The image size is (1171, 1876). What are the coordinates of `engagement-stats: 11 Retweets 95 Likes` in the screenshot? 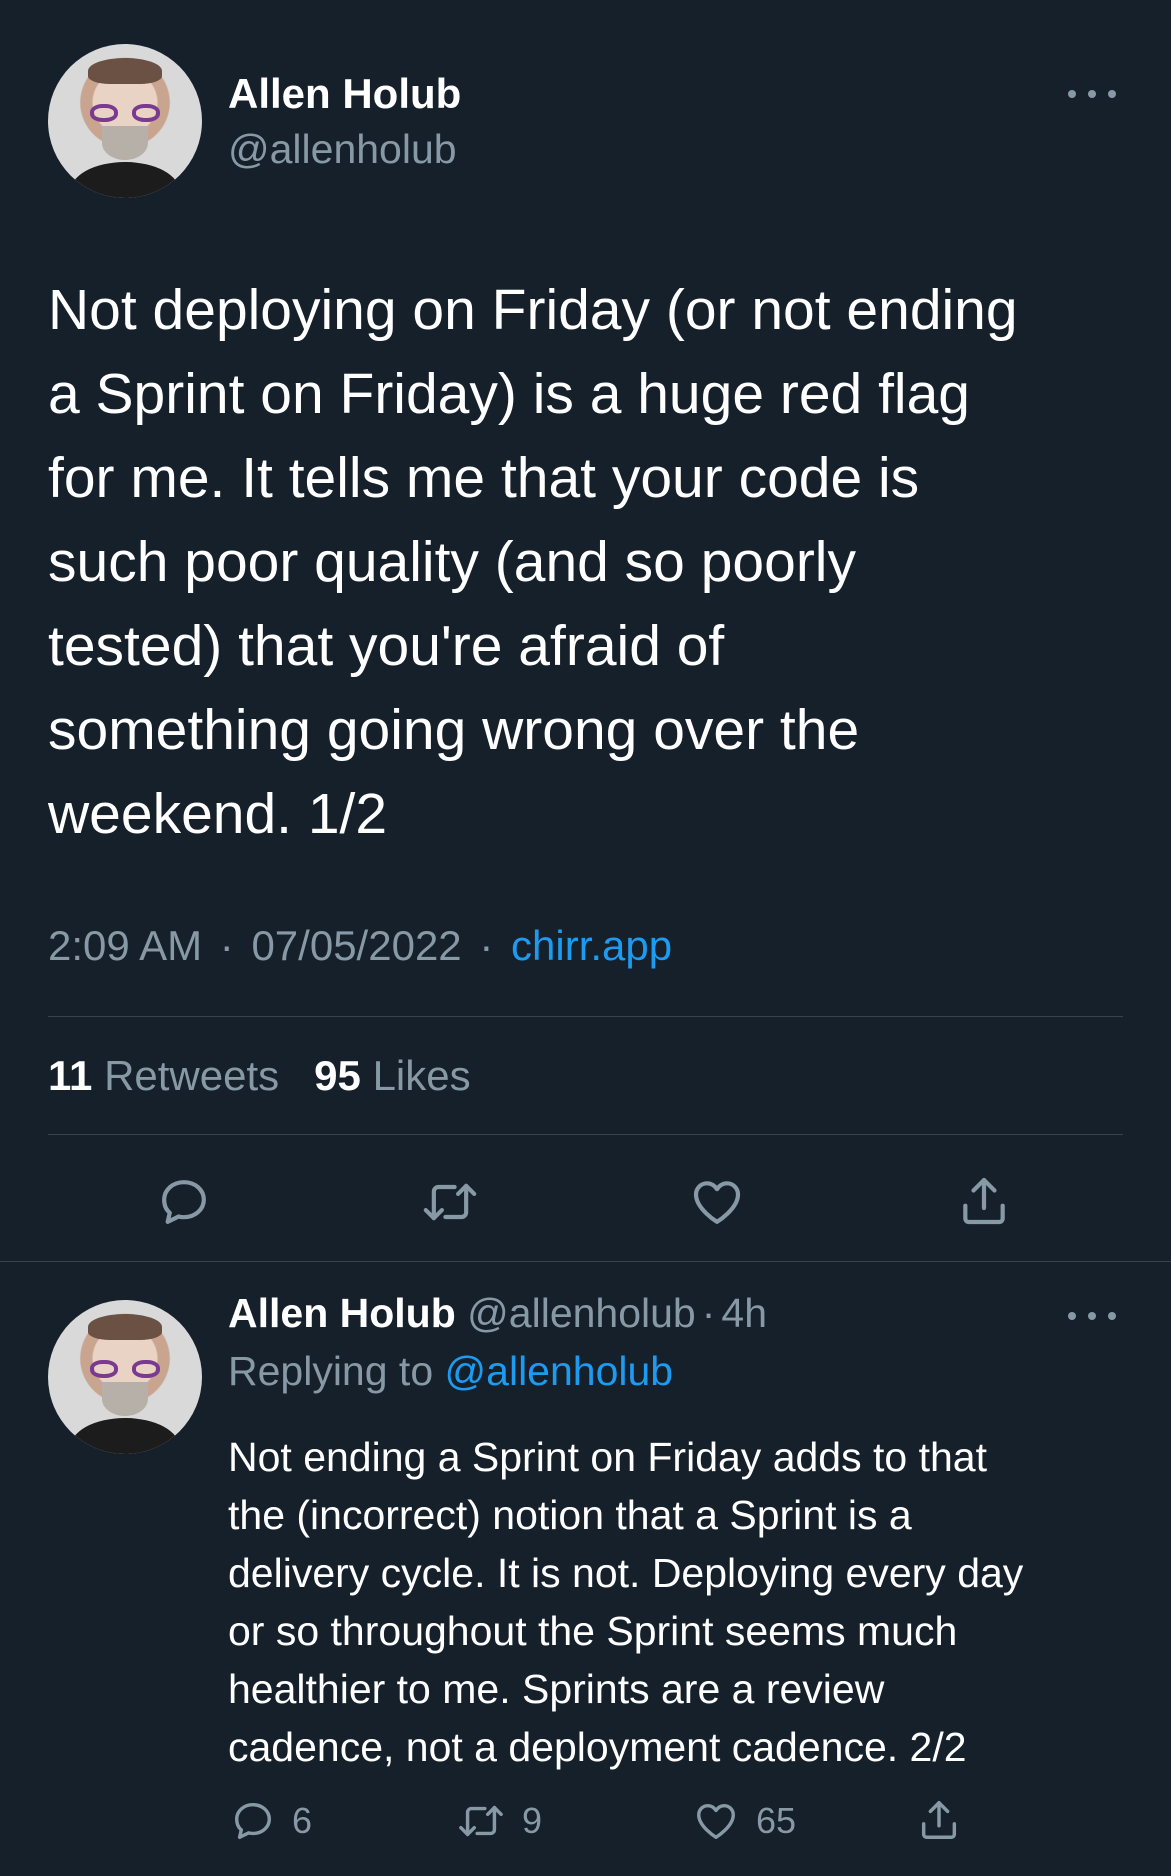 It's located at (259, 1076).